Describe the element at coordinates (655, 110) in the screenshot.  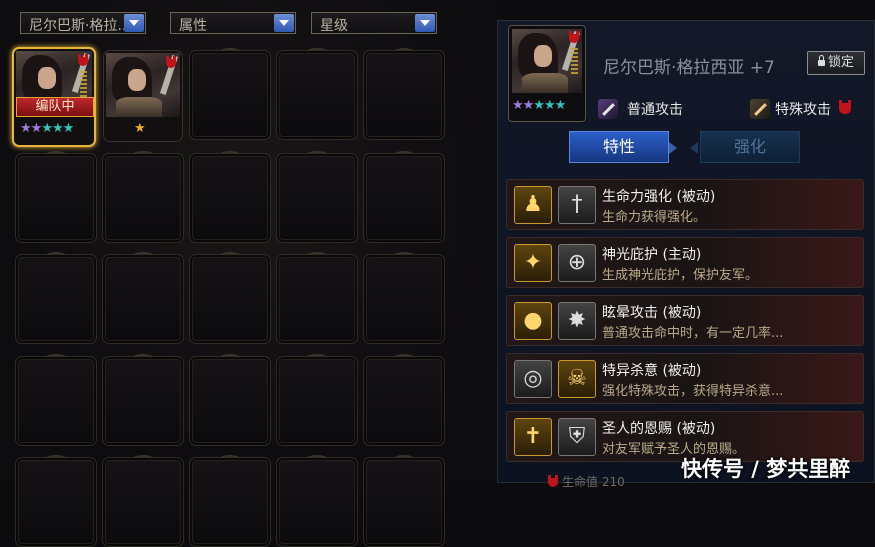
I see `normal-attack-label: 普通攻击` at that location.